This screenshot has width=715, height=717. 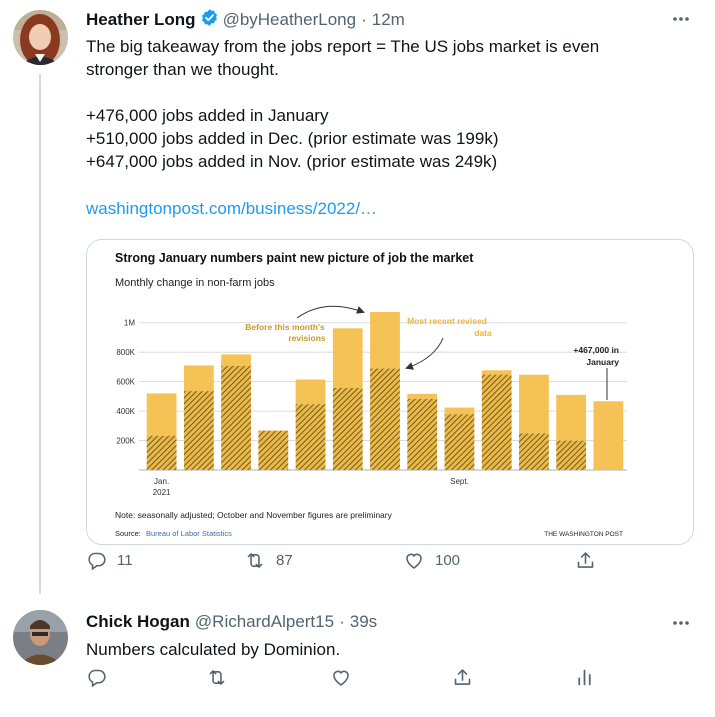 I want to click on annotation-before-line1: Before this month's, so click(x=285, y=327).